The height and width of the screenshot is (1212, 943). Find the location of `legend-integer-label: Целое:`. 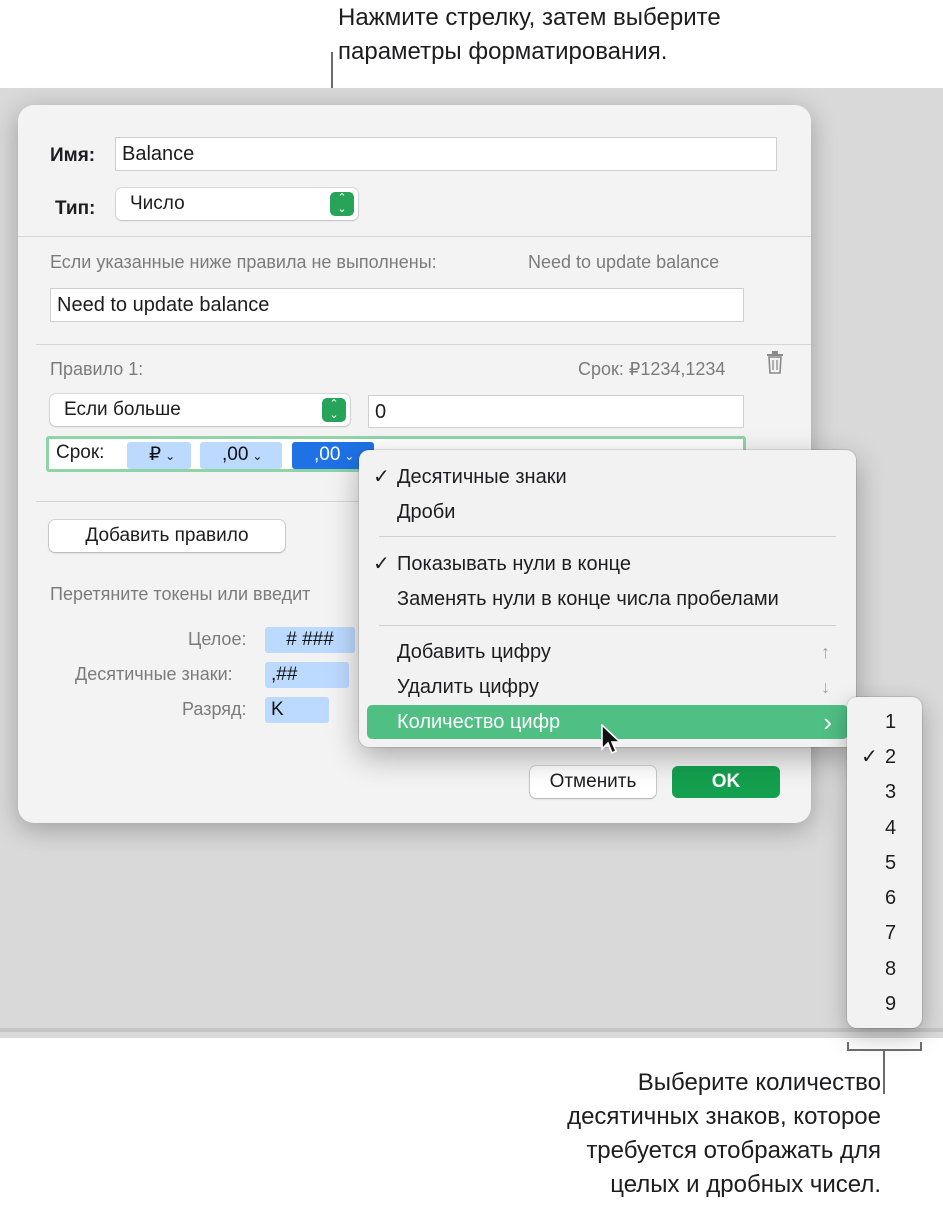

legend-integer-label: Целое: is located at coordinates (217, 639).